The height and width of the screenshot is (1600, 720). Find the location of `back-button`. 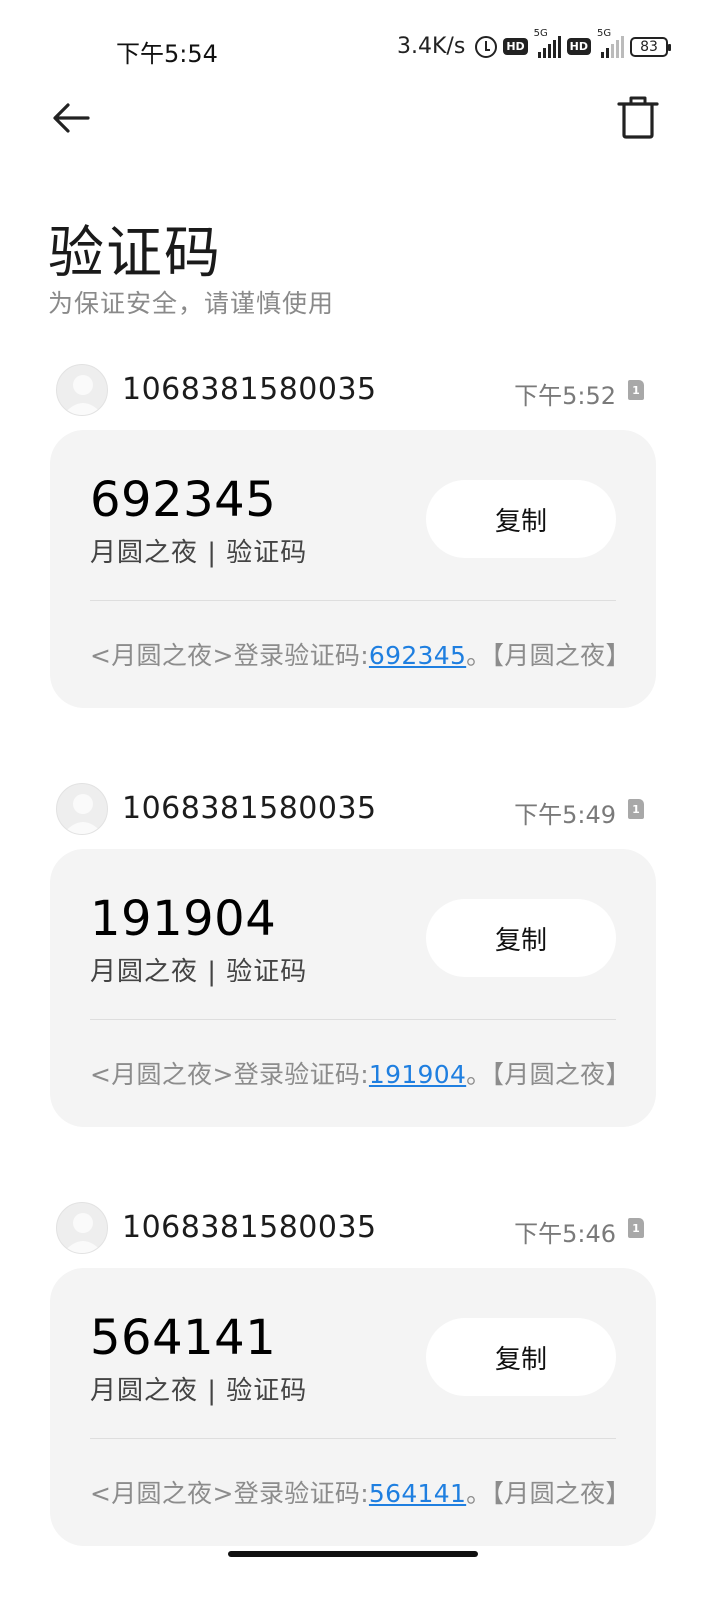

back-button is located at coordinates (72, 120).